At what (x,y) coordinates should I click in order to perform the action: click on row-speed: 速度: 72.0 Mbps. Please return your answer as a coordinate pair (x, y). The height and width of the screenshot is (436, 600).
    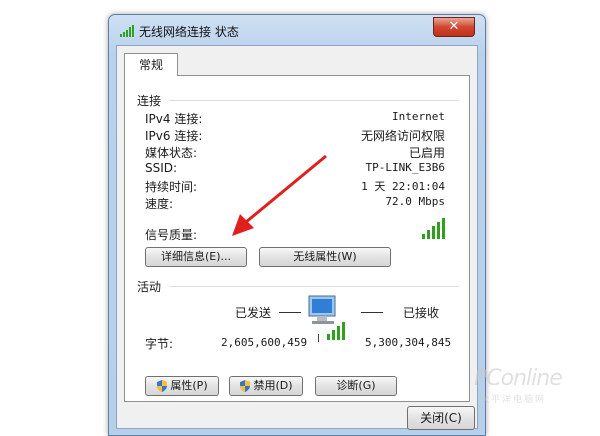
    Looking at the image, I should click on (295, 203).